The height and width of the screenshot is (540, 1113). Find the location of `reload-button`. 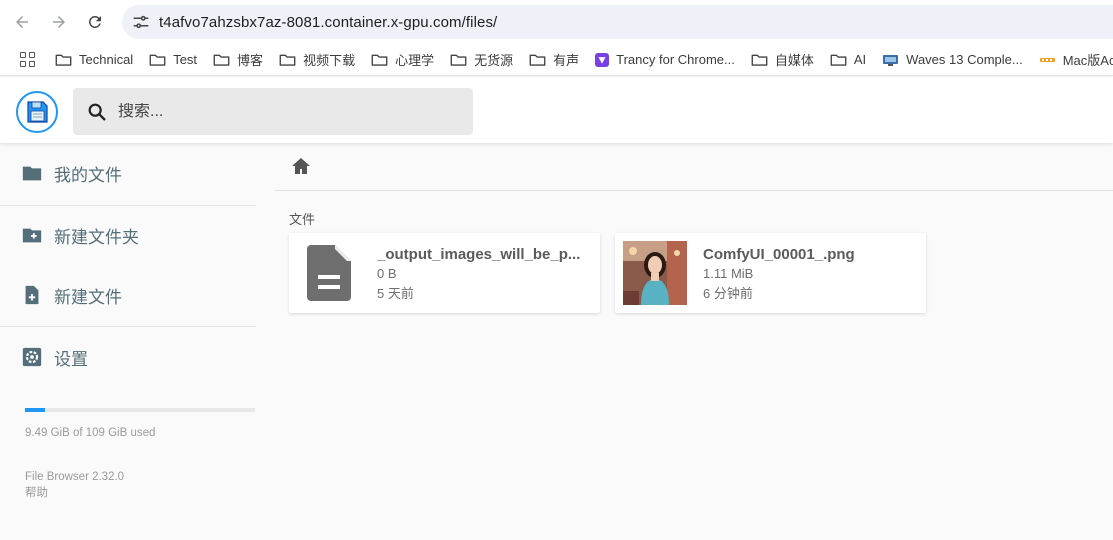

reload-button is located at coordinates (95, 22).